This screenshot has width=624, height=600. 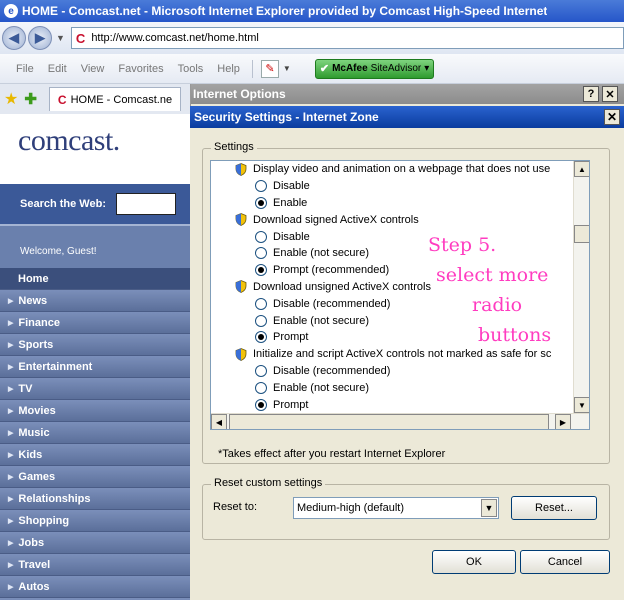 I want to click on comcast-logo: comcast., so click(x=69, y=141).